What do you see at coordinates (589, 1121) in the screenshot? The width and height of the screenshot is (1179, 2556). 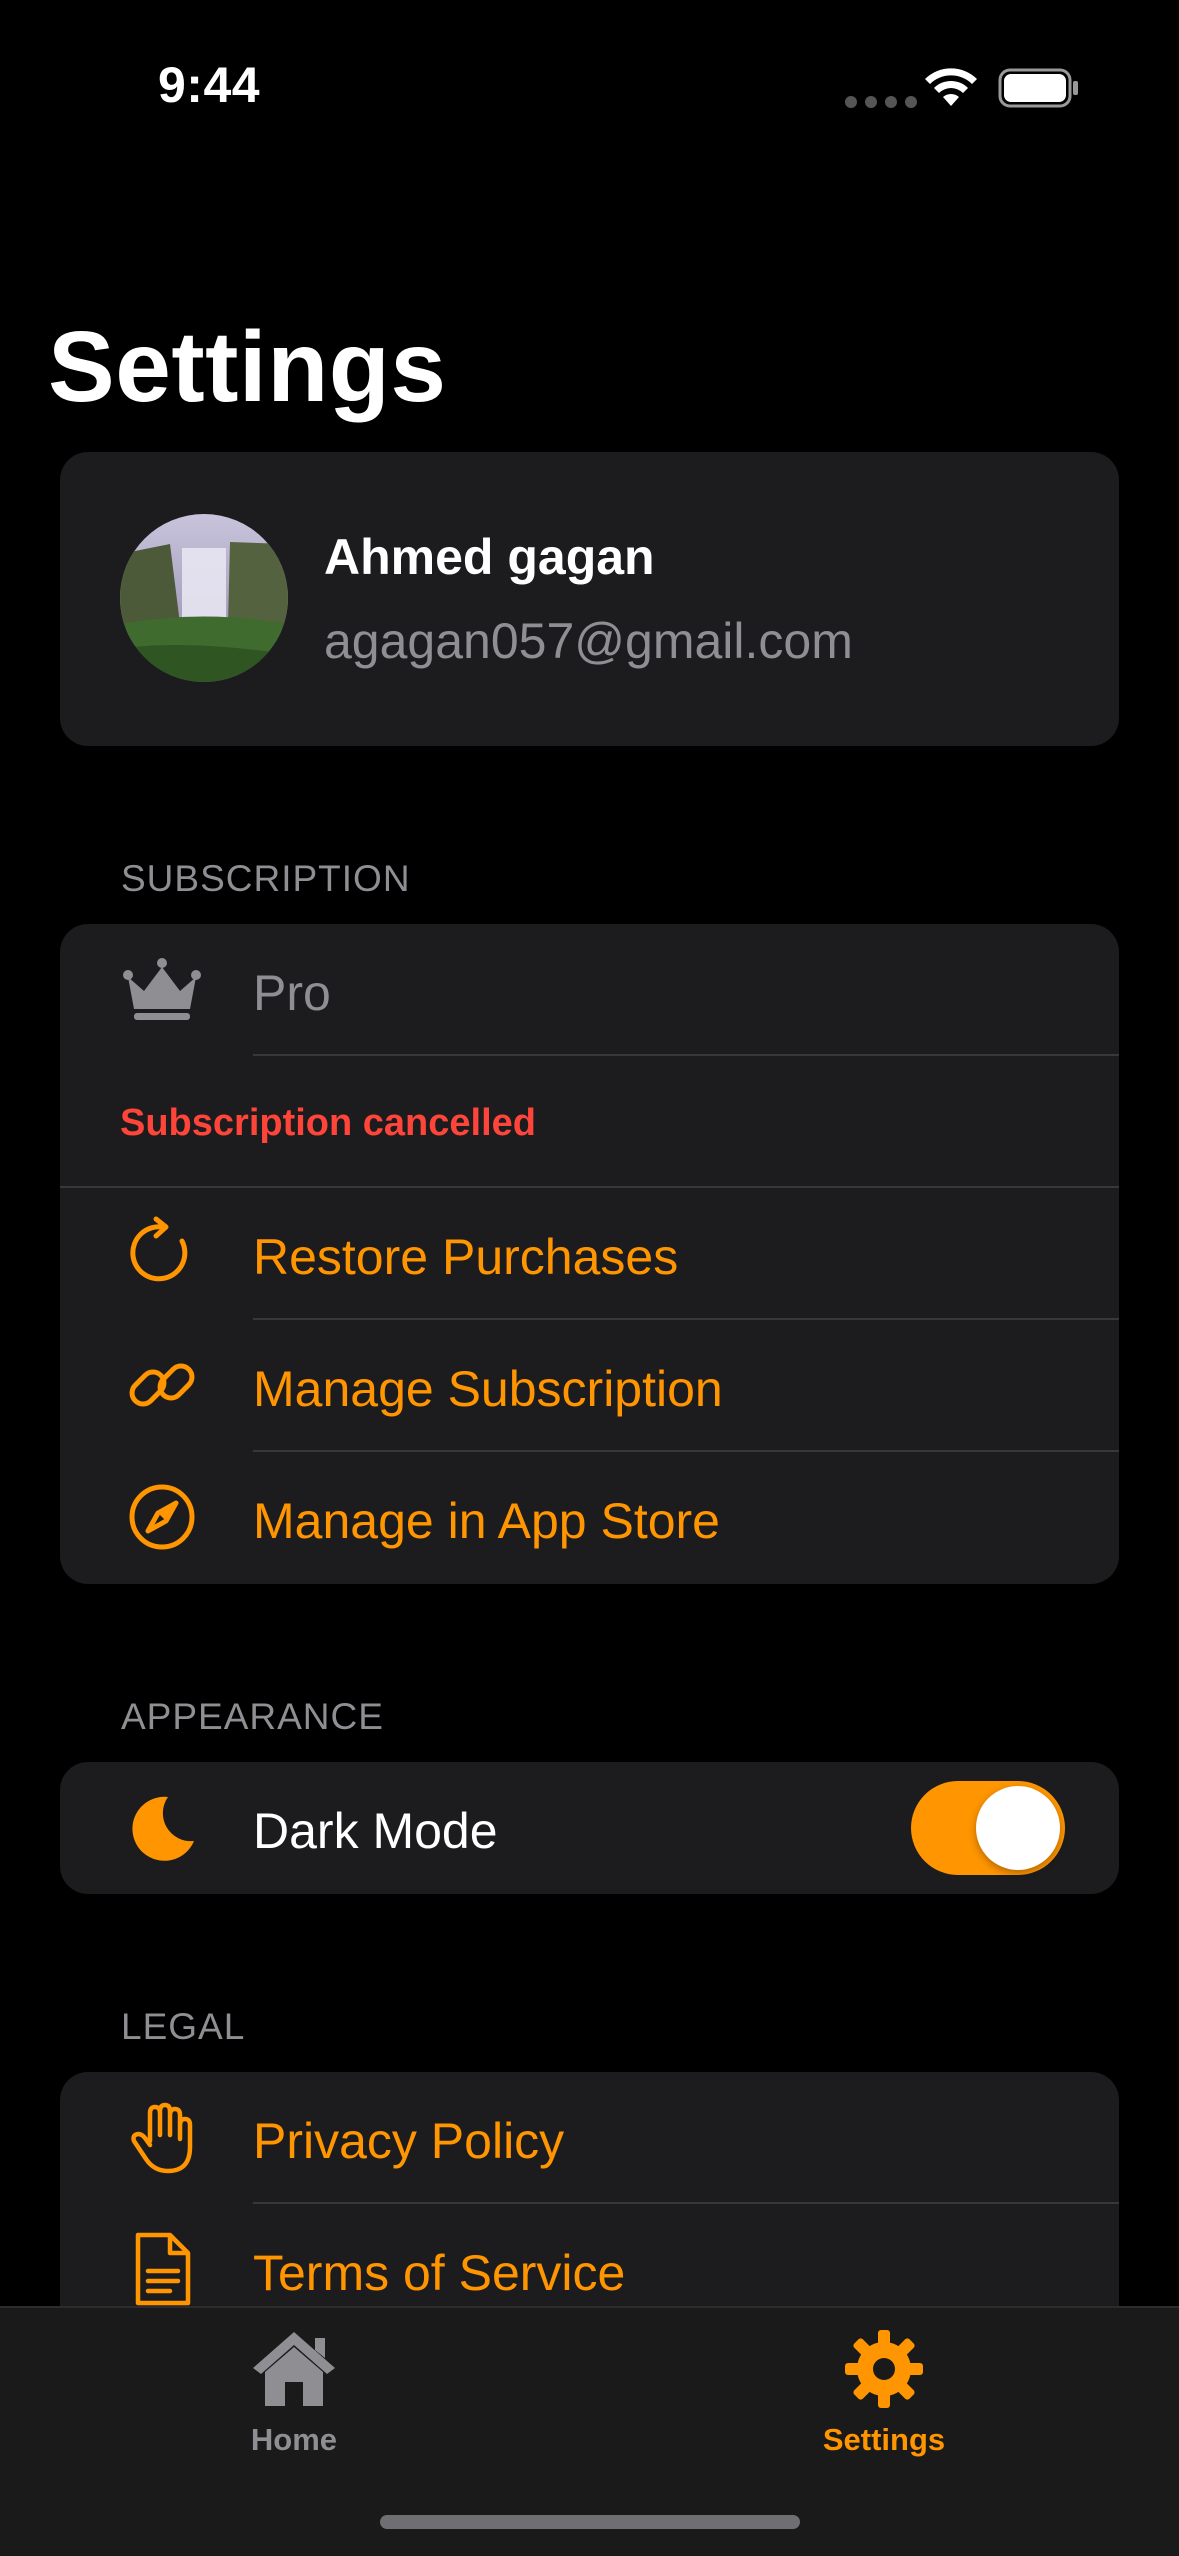 I see `subscription-status-row: Subscription cancelled` at bounding box center [589, 1121].